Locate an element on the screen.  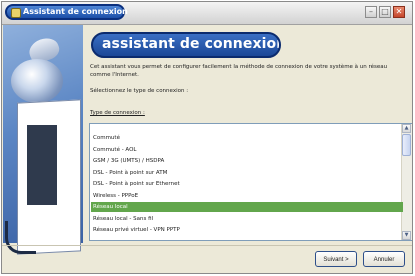
title-highlight: Assistant de connexion is located at coordinates (66, 12).